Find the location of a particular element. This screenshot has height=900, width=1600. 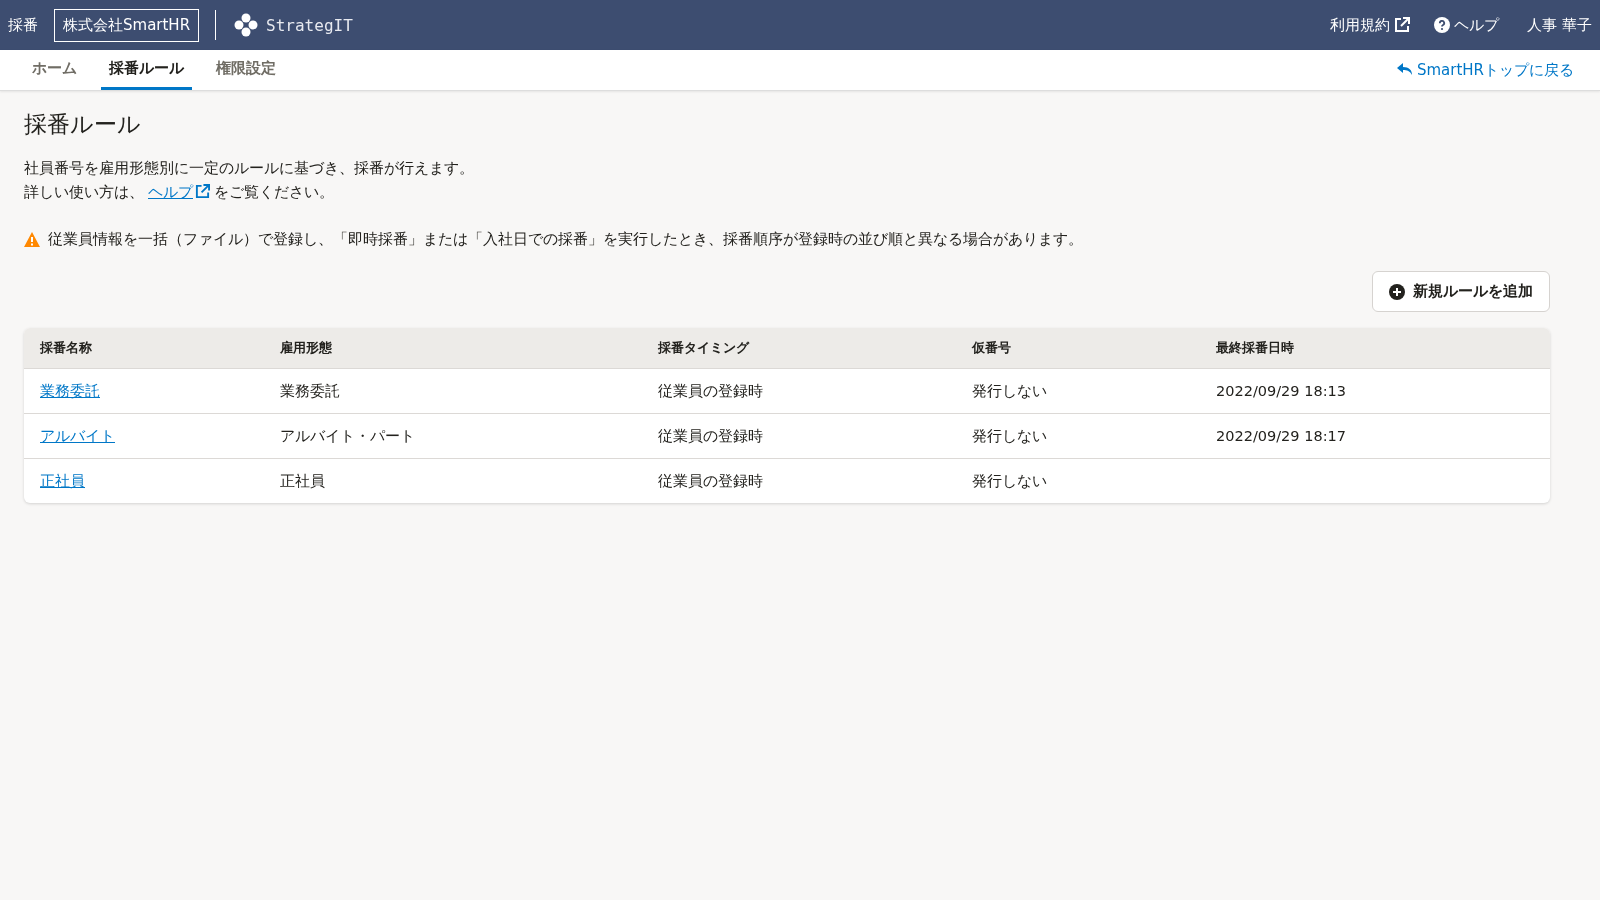

column-header: 雇用形態 is located at coordinates (306, 348).